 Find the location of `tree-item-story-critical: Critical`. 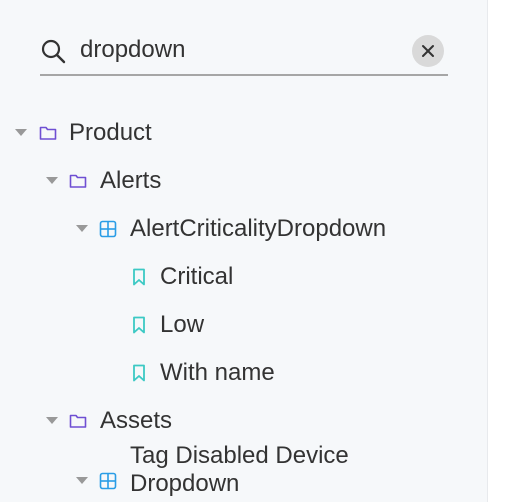

tree-item-story-critical: Critical is located at coordinates (243, 277).